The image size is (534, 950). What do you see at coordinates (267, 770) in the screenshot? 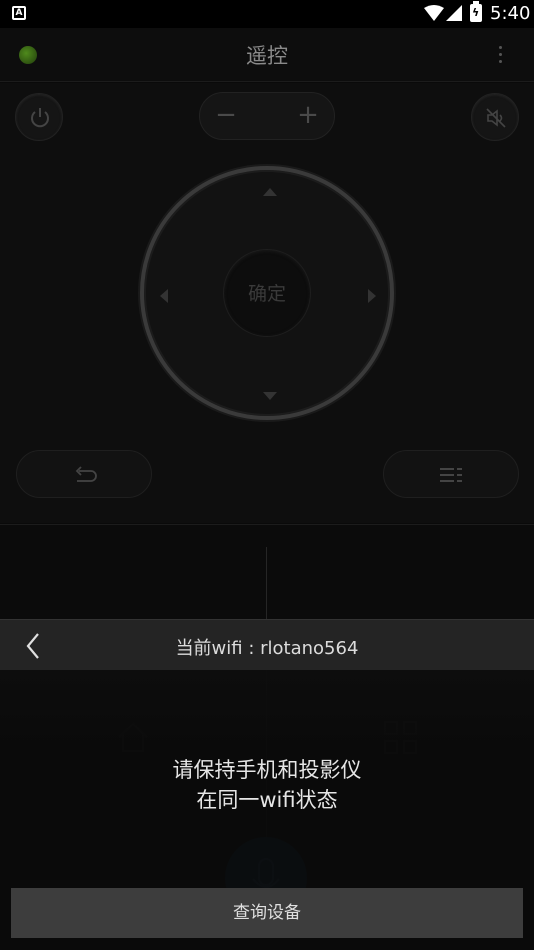
I see `hint-line-1: 请保持手机和投影仪` at bounding box center [267, 770].